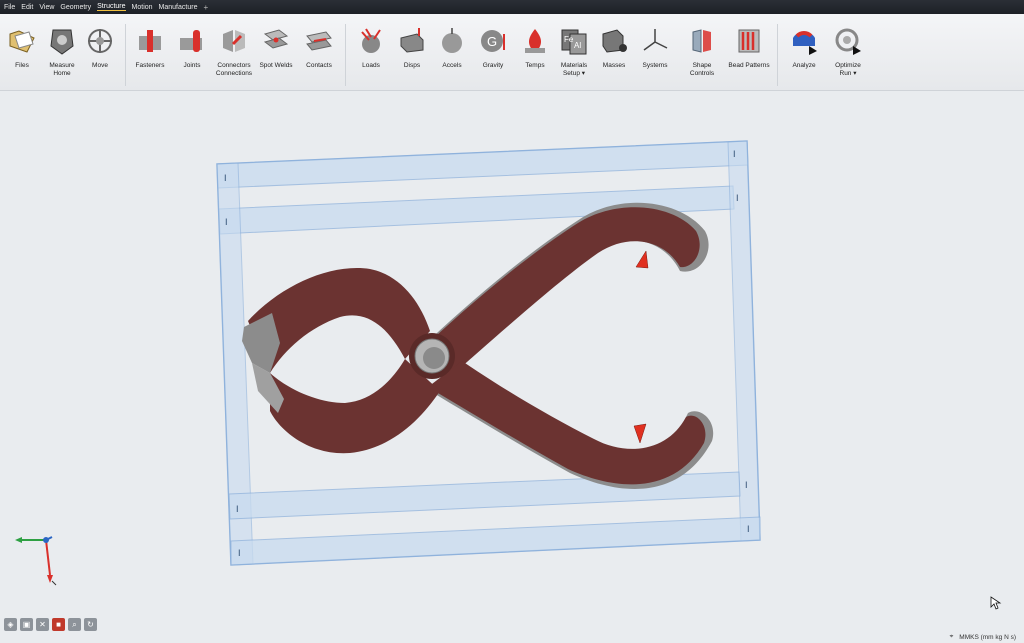 Image resolution: width=1024 pixels, height=643 pixels. Describe the element at coordinates (205, 7) in the screenshot. I see `add-ribbon-button: +` at that location.